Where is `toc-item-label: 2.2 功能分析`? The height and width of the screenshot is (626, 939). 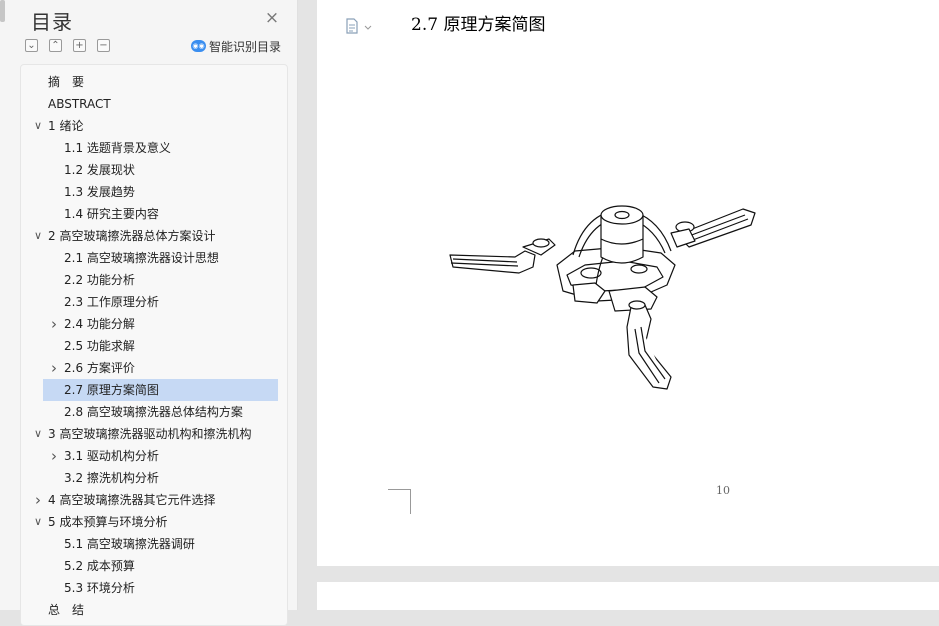 toc-item-label: 2.2 功能分析 is located at coordinates (99, 280).